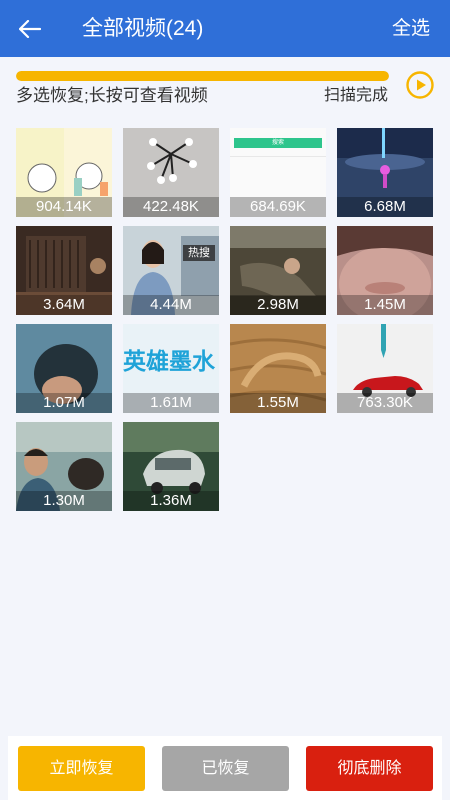 The height and width of the screenshot is (800, 450). I want to click on back-button, so click(30, 29).